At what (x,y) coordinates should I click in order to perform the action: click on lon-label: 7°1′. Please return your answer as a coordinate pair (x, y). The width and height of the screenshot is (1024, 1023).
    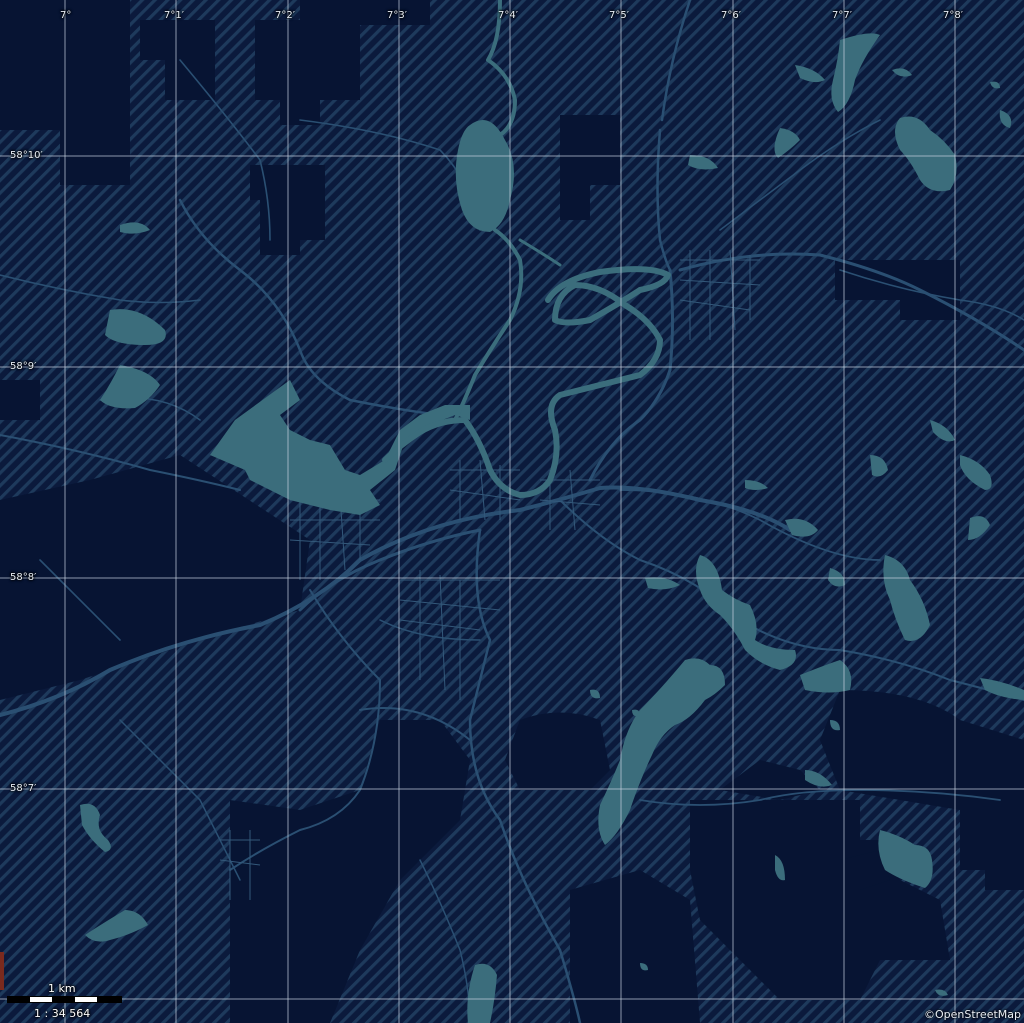
    Looking at the image, I should click on (174, 15).